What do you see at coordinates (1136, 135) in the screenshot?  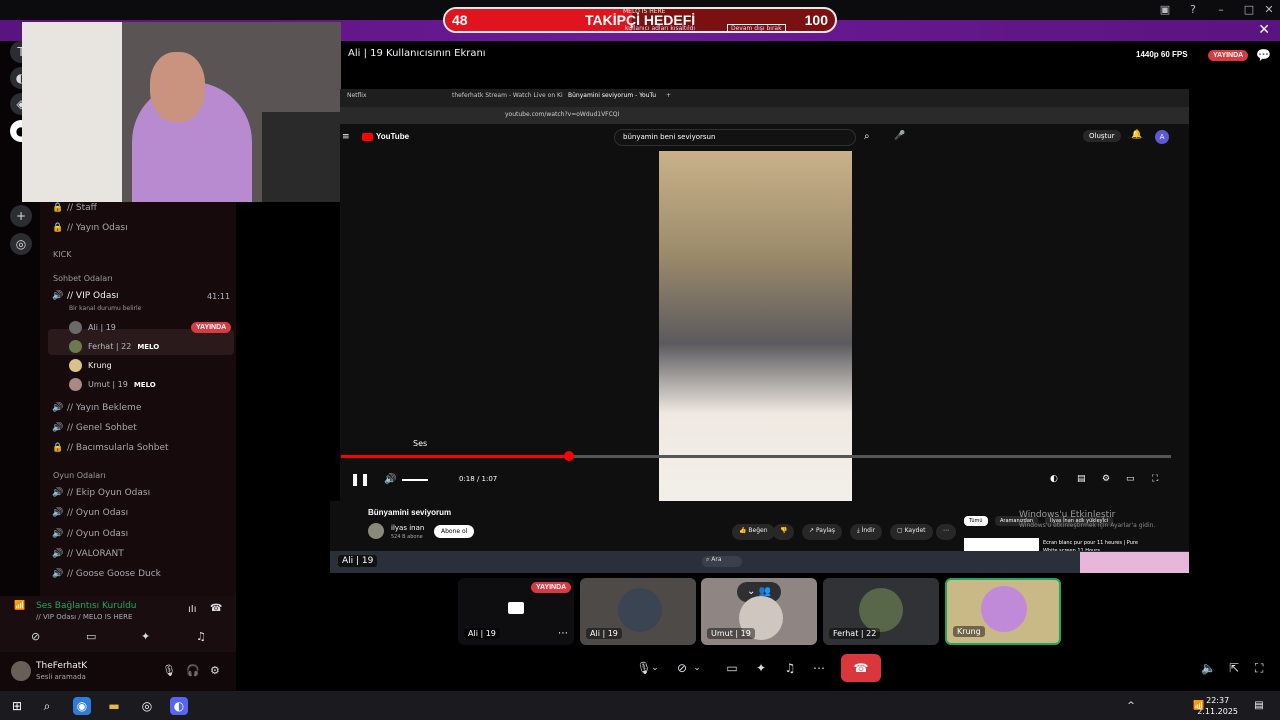 I see `bell-icon: 🔔` at bounding box center [1136, 135].